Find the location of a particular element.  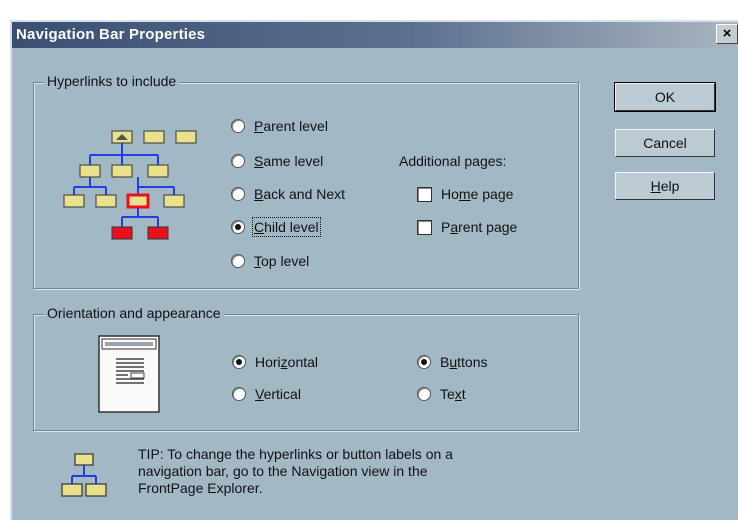

radio-horizontal: Horizontal is located at coordinates (275, 362).